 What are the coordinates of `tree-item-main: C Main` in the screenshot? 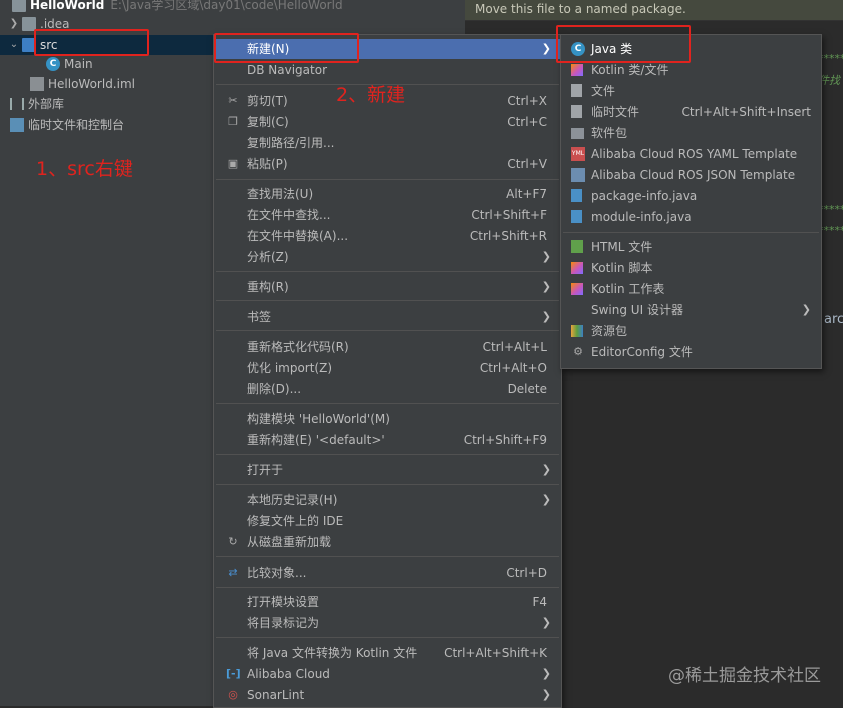 It's located at (69, 64).